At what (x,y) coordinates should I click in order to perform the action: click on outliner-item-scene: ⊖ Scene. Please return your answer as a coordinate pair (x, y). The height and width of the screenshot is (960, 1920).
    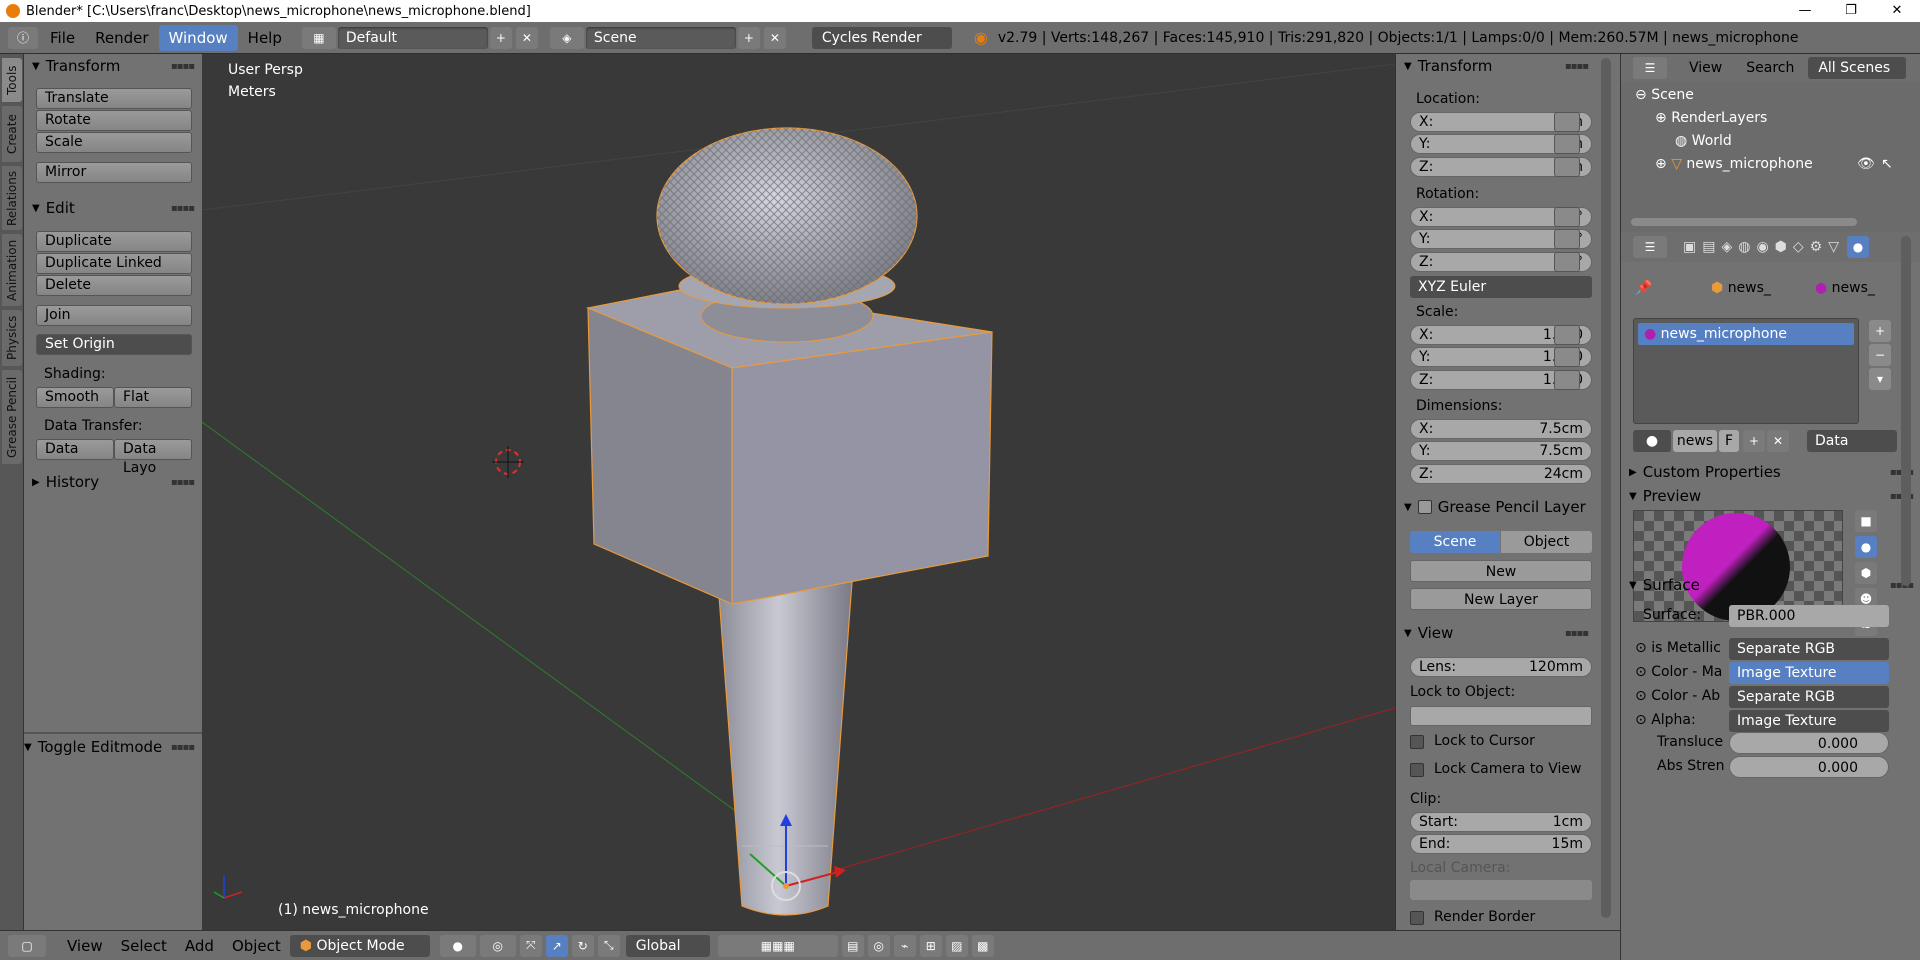
    Looking at the image, I should click on (1664, 95).